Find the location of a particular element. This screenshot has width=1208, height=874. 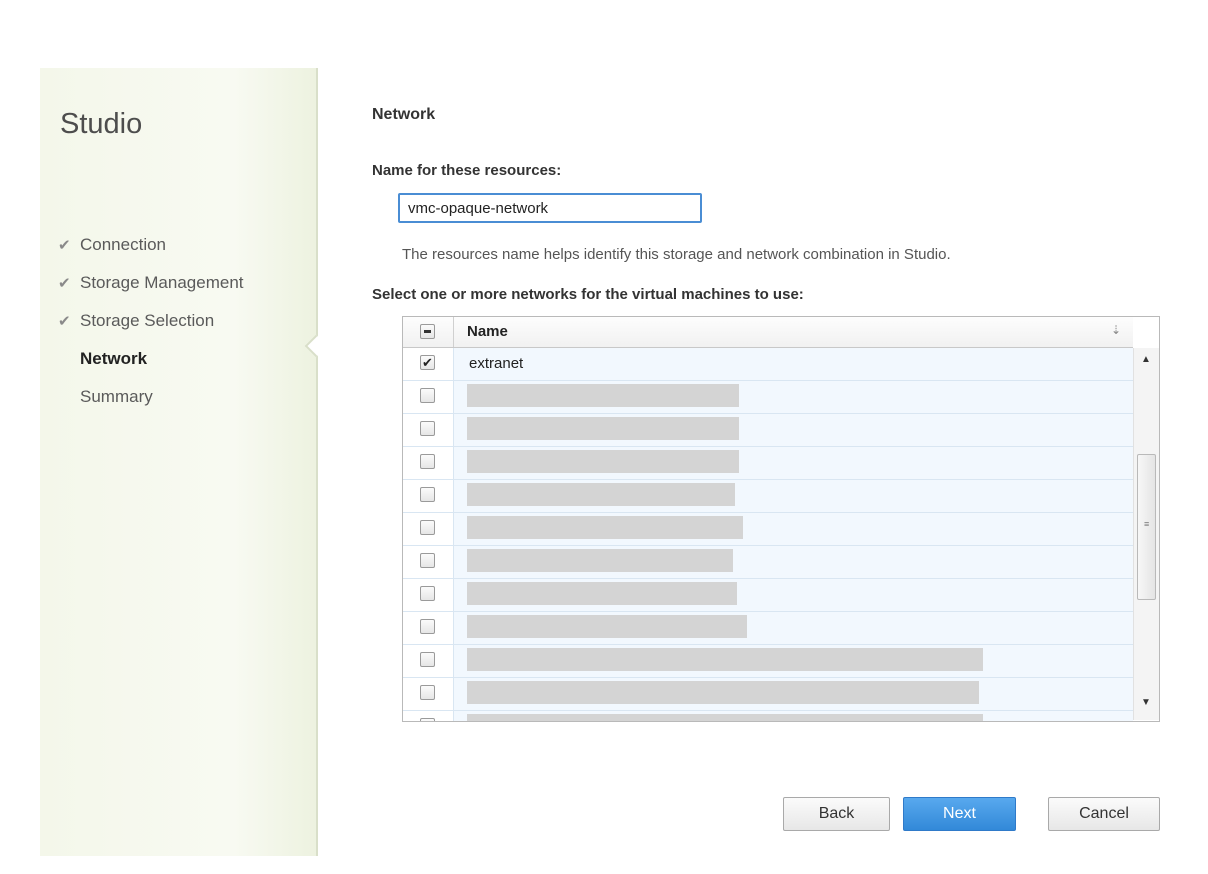

checked-checkbox: ✔ is located at coordinates (427, 362).